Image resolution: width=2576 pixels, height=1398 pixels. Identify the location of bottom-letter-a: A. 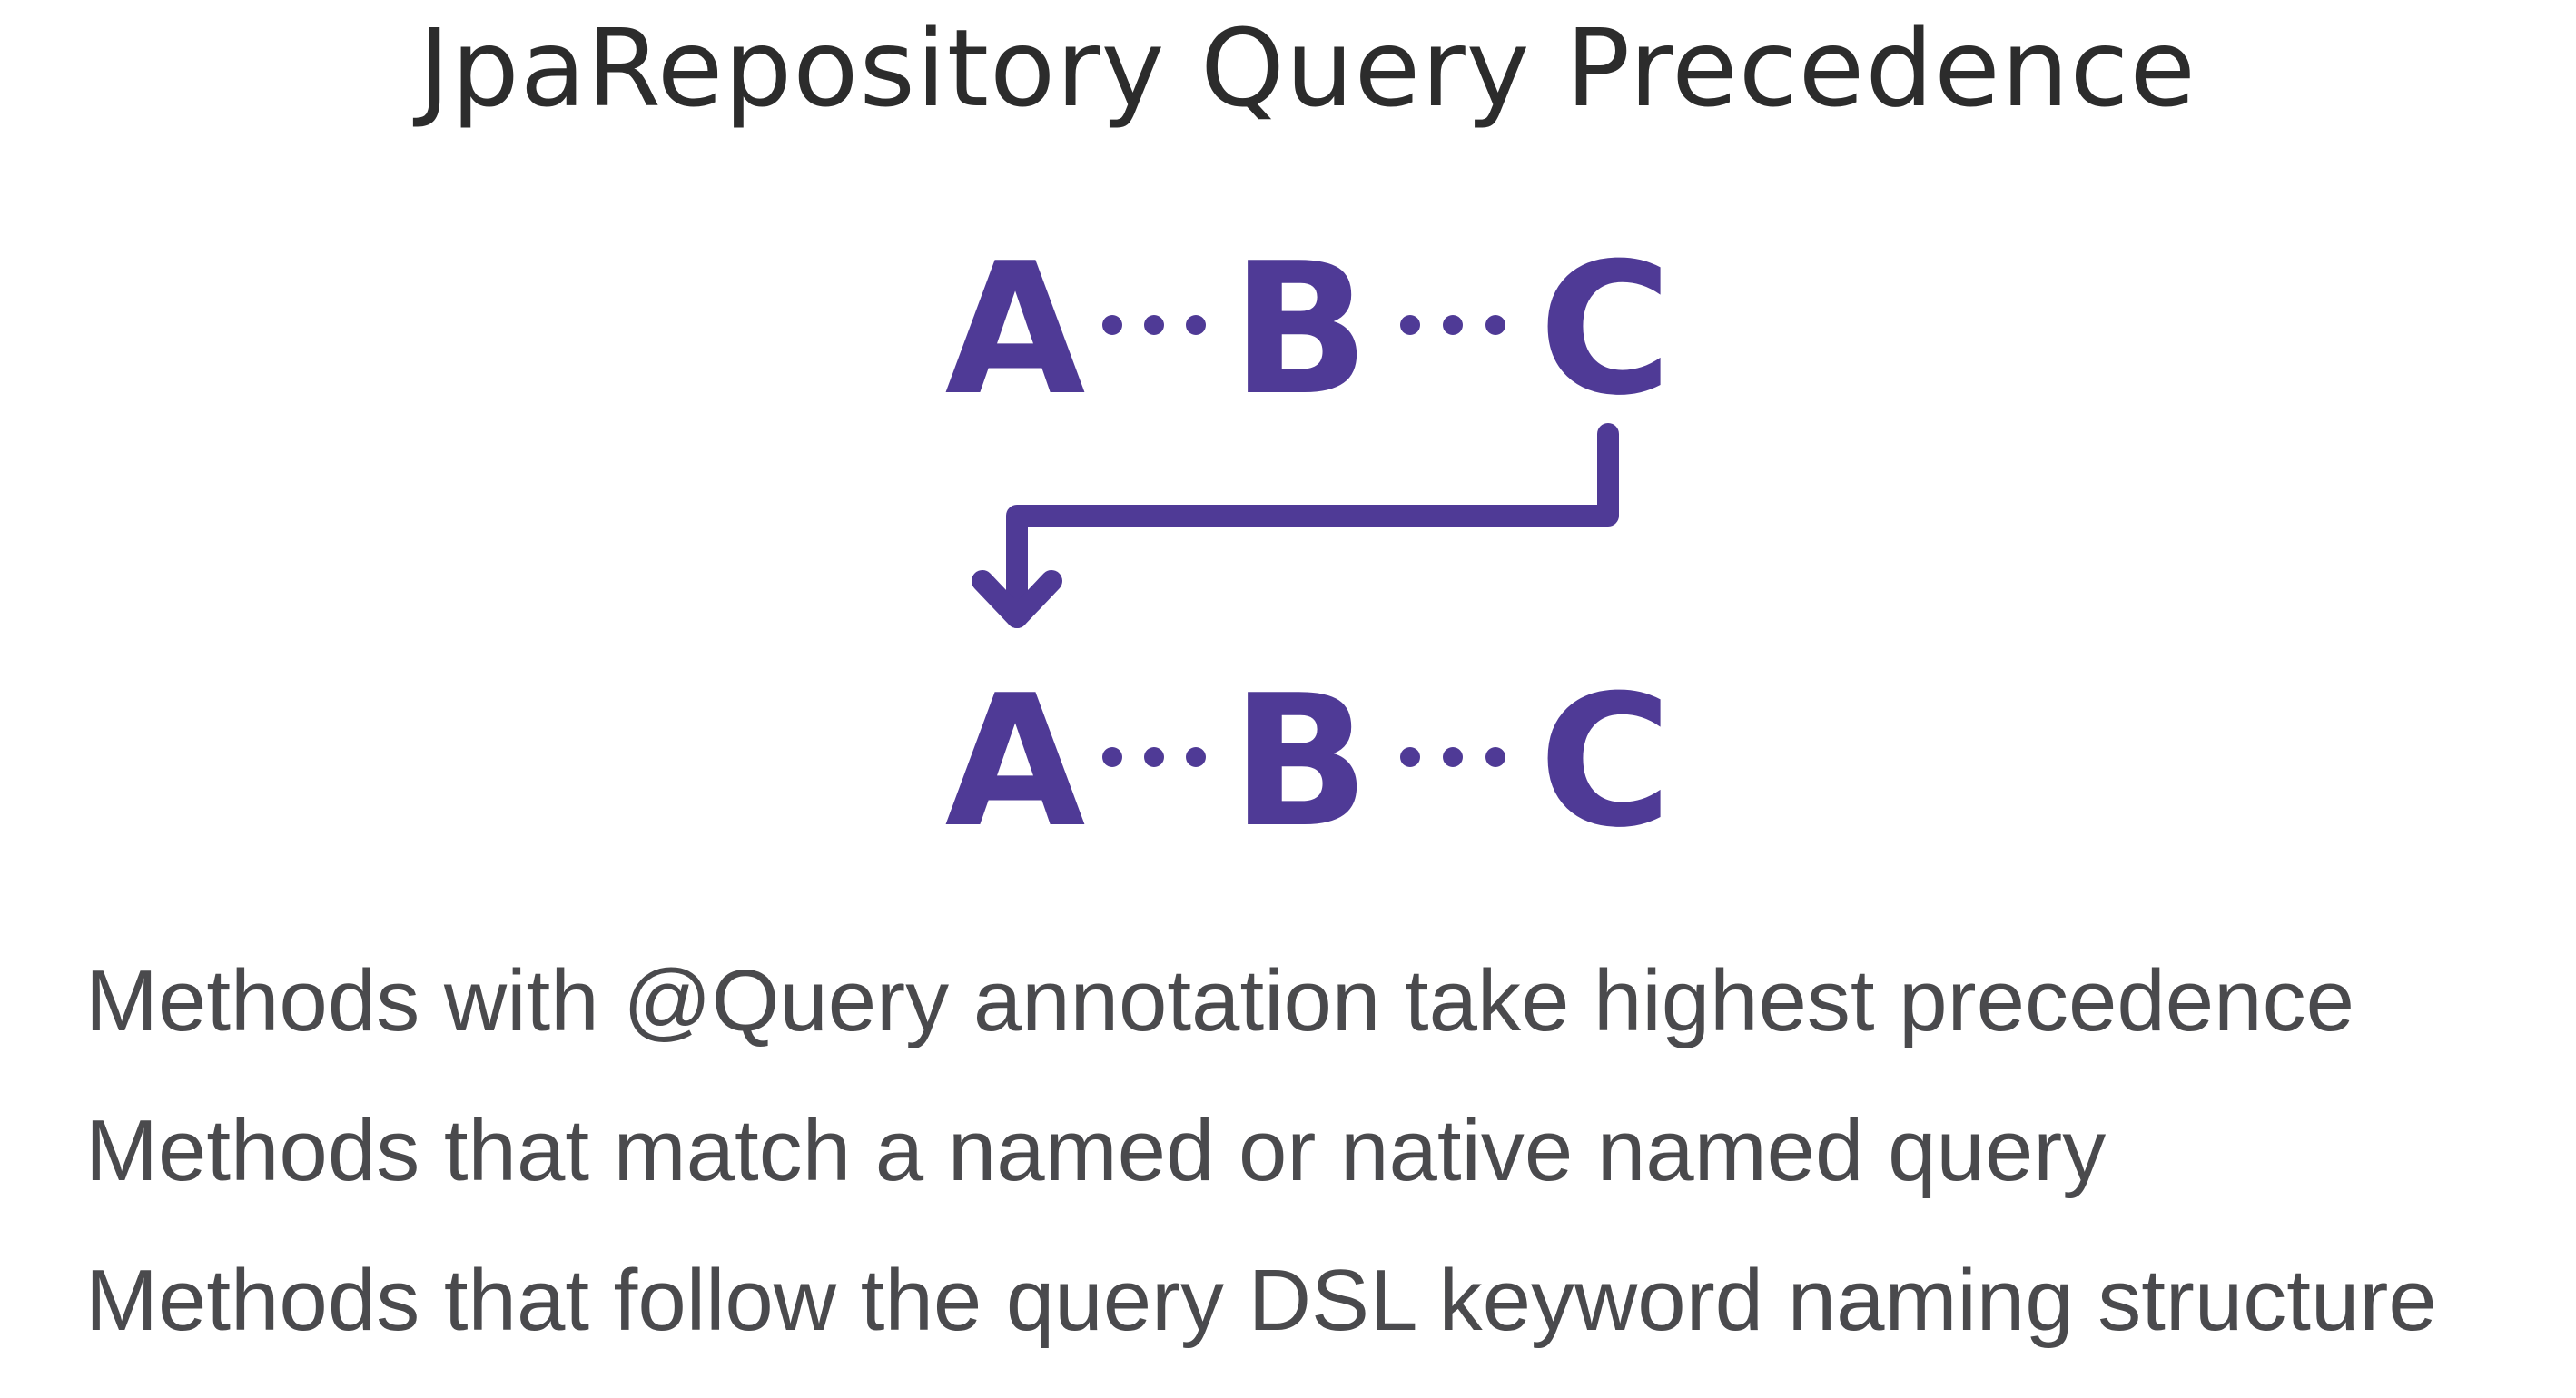
(1015, 762).